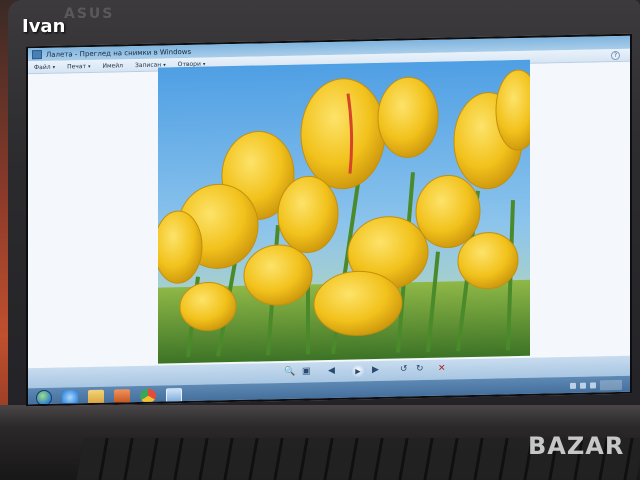 The image size is (640, 480). I want to click on photo-viewer-taskbar-icon, so click(174, 395).